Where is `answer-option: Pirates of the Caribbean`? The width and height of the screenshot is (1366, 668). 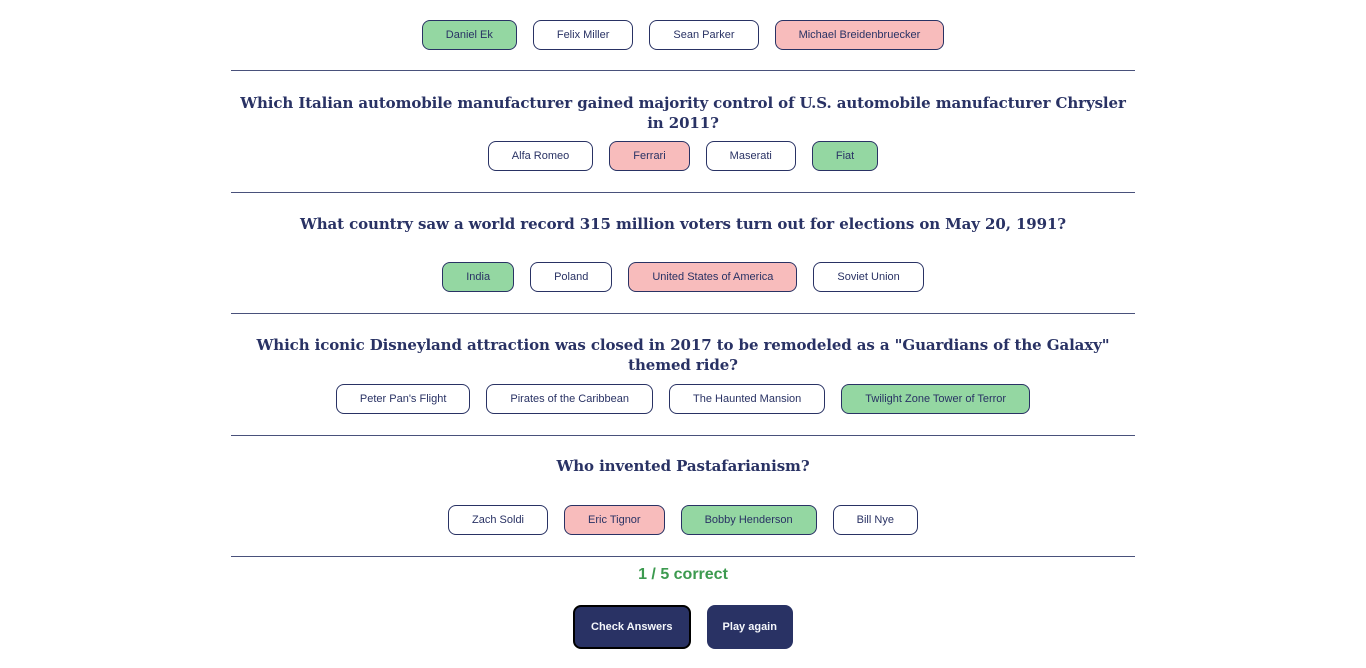
answer-option: Pirates of the Caribbean is located at coordinates (570, 399).